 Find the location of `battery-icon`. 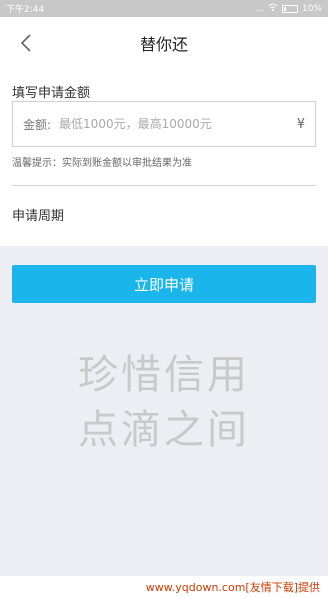

battery-icon is located at coordinates (289, 8).